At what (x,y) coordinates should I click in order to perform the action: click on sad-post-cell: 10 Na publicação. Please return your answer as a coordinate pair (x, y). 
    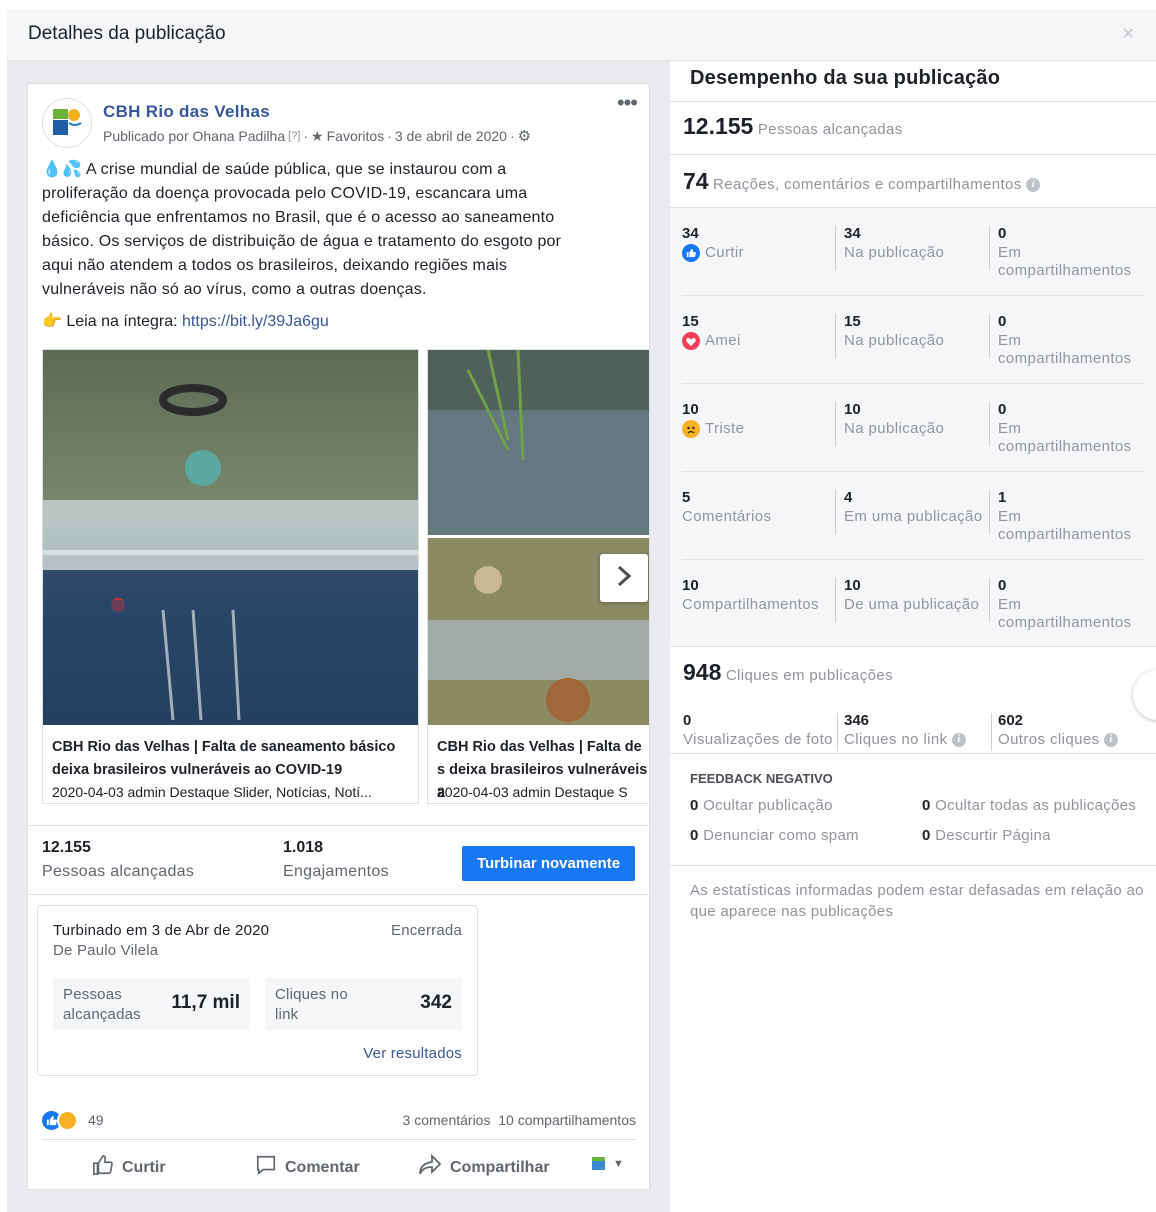
    Looking at the image, I should click on (919, 430).